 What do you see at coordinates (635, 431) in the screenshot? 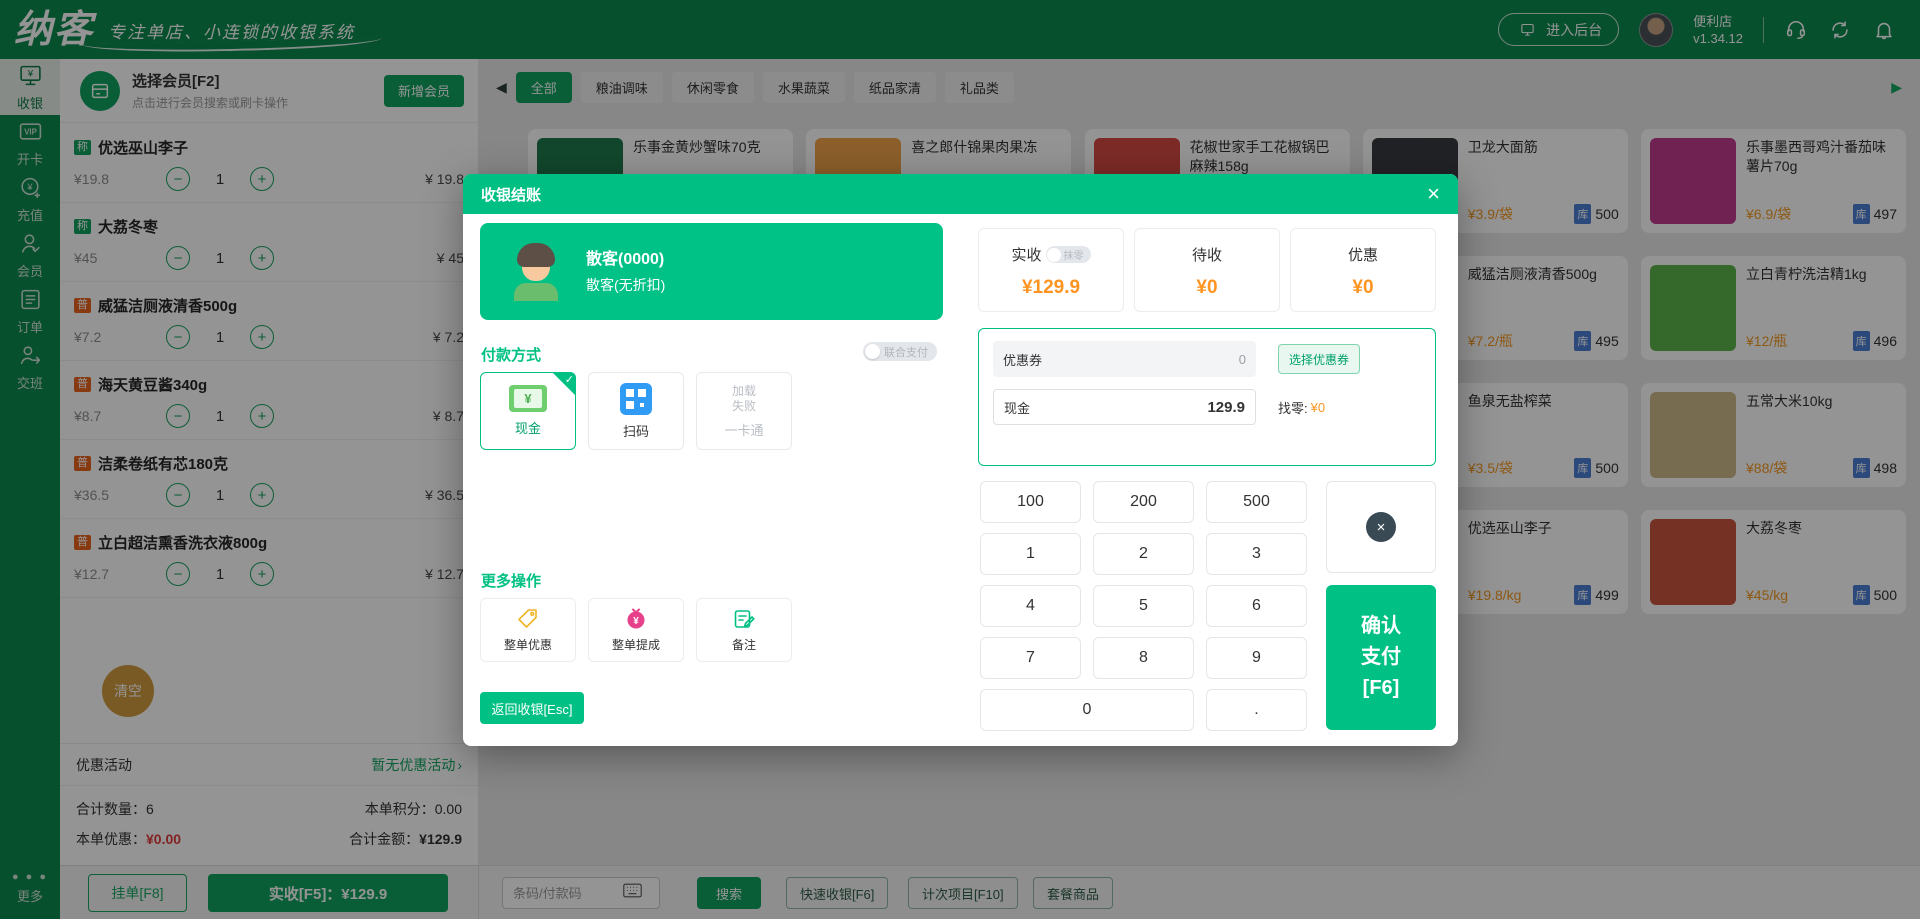
I see `payment-method-label: 扫码` at bounding box center [635, 431].